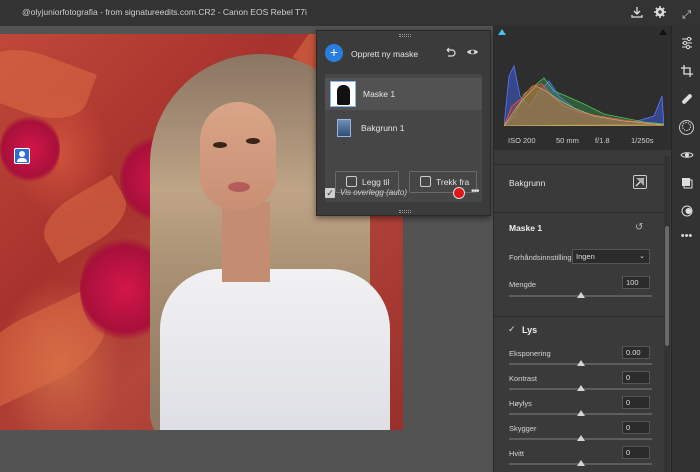 This screenshot has height=472, width=700. I want to click on background-mask-section: Bakgrunn, so click(579, 183).